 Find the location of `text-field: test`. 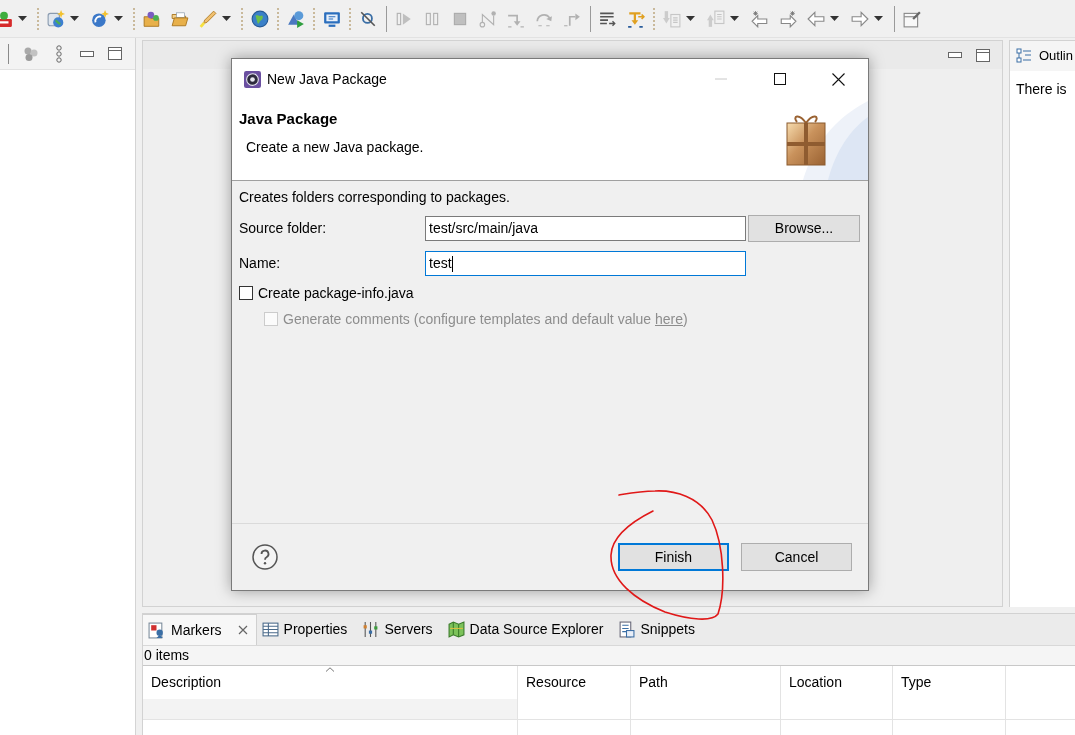

text-field: test is located at coordinates (585, 263).